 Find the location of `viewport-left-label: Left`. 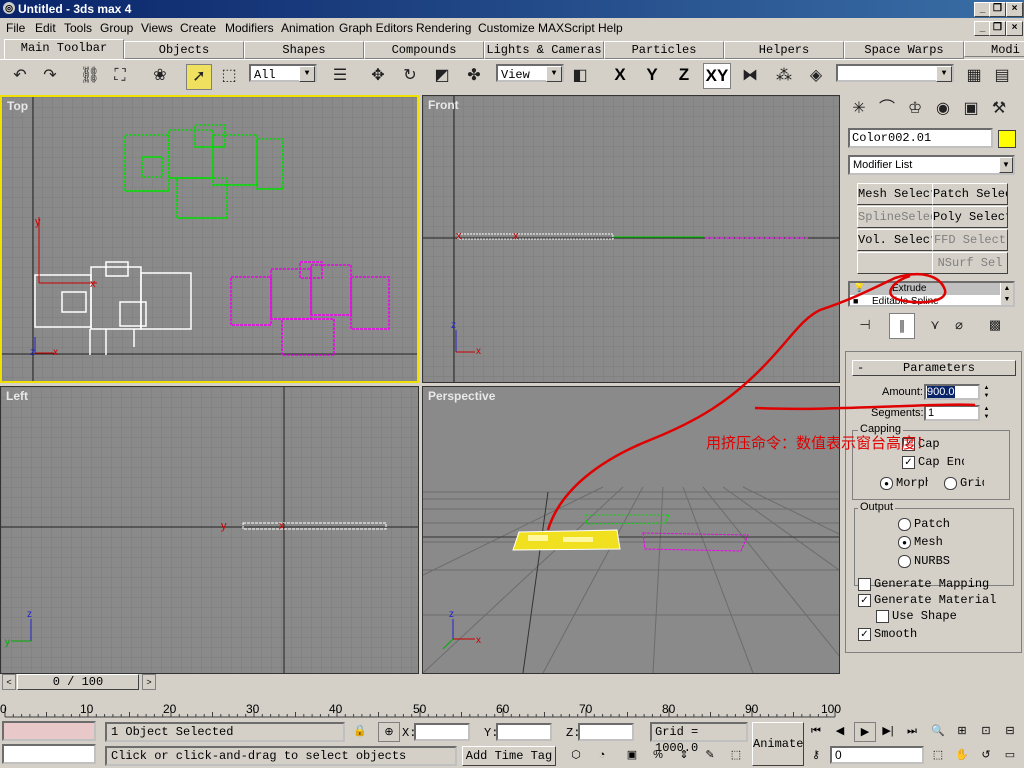

viewport-left-label: Left is located at coordinates (17, 396).